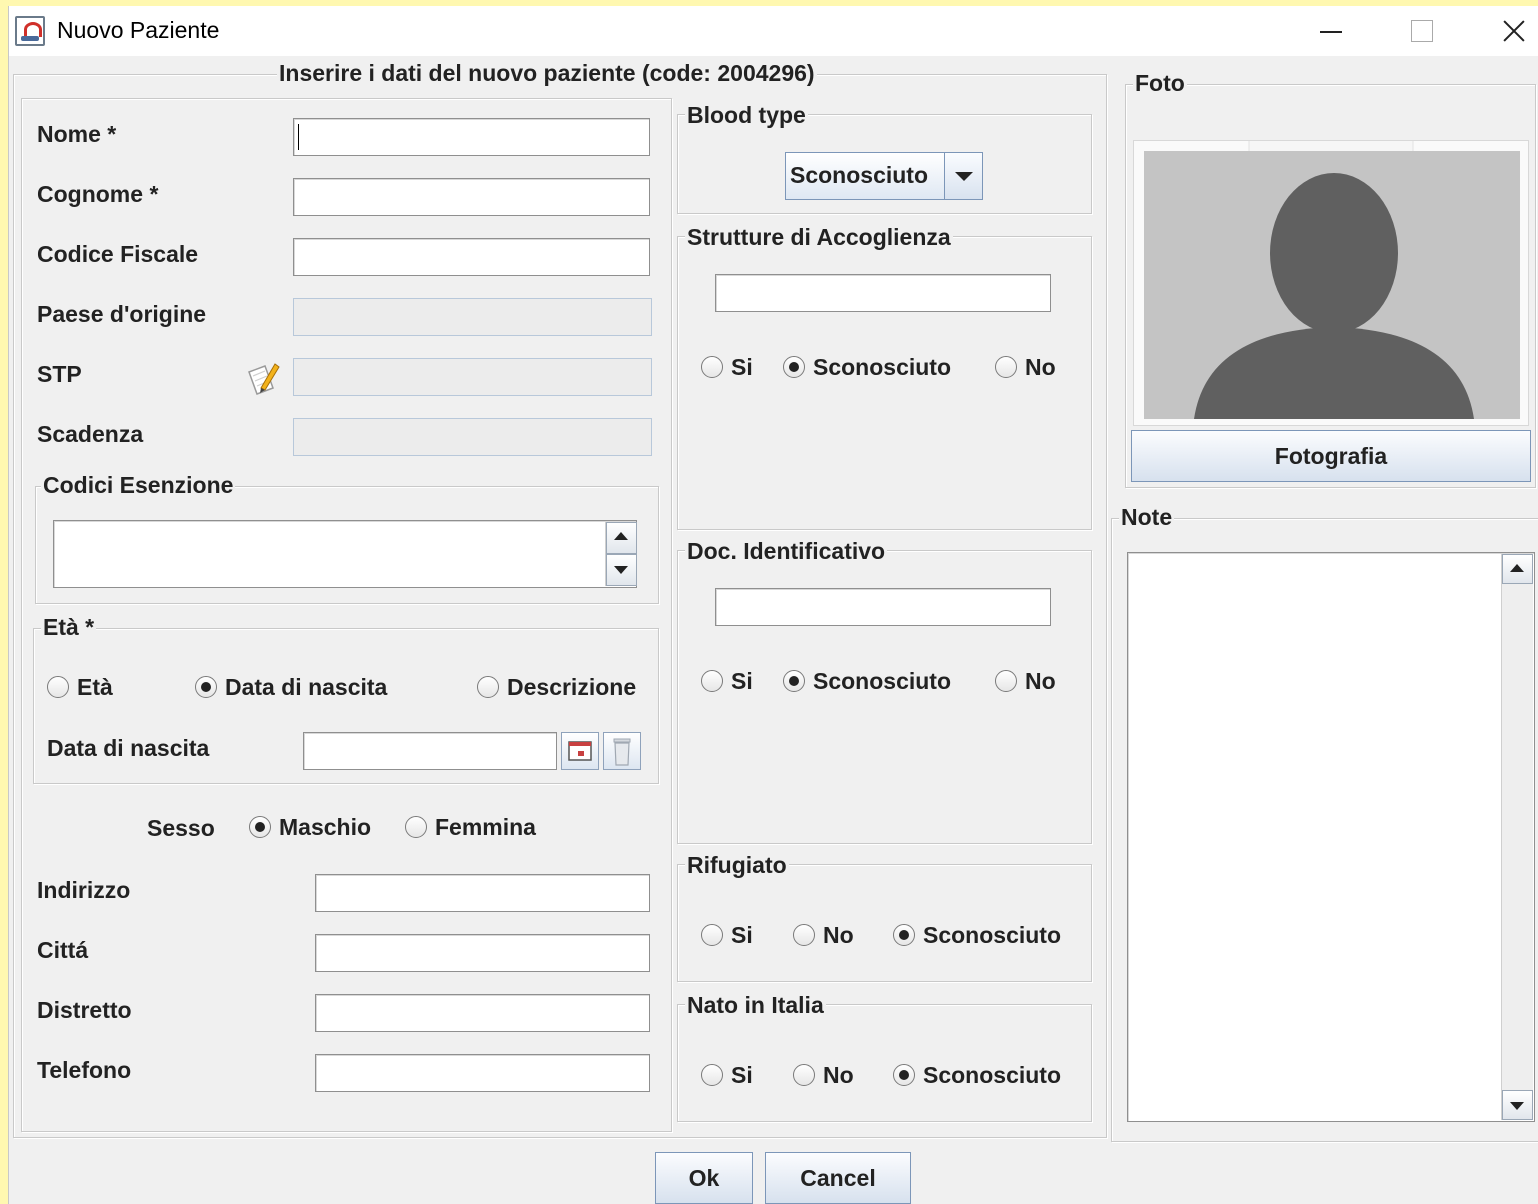 This screenshot has height=1204, width=1538. What do you see at coordinates (992, 1074) in the screenshot?
I see `nato-sconosciuto-label: Sconosciuto` at bounding box center [992, 1074].